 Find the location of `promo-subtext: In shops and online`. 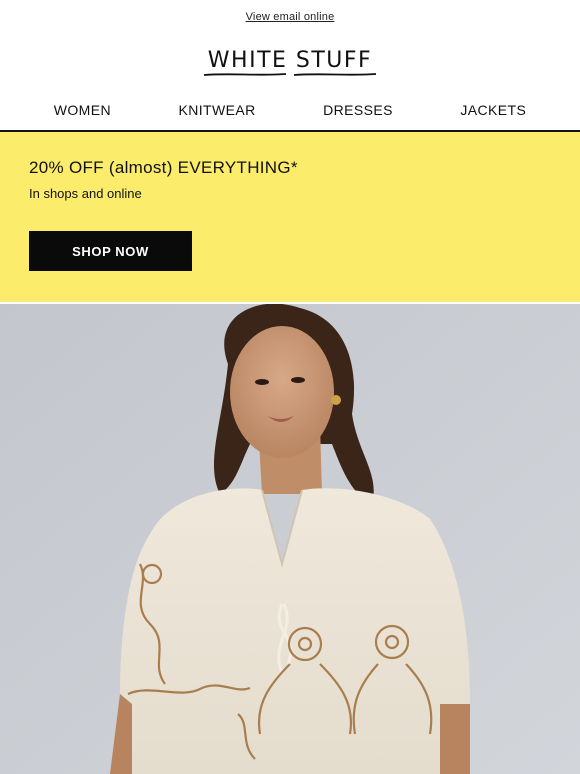

promo-subtext: In shops and online is located at coordinates (85, 193).